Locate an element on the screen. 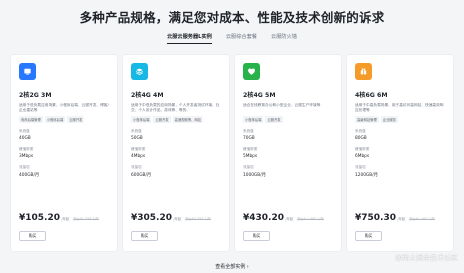  tag-list: 小程序后端 云服开发 高速视频等、网站 is located at coordinates (176, 119).